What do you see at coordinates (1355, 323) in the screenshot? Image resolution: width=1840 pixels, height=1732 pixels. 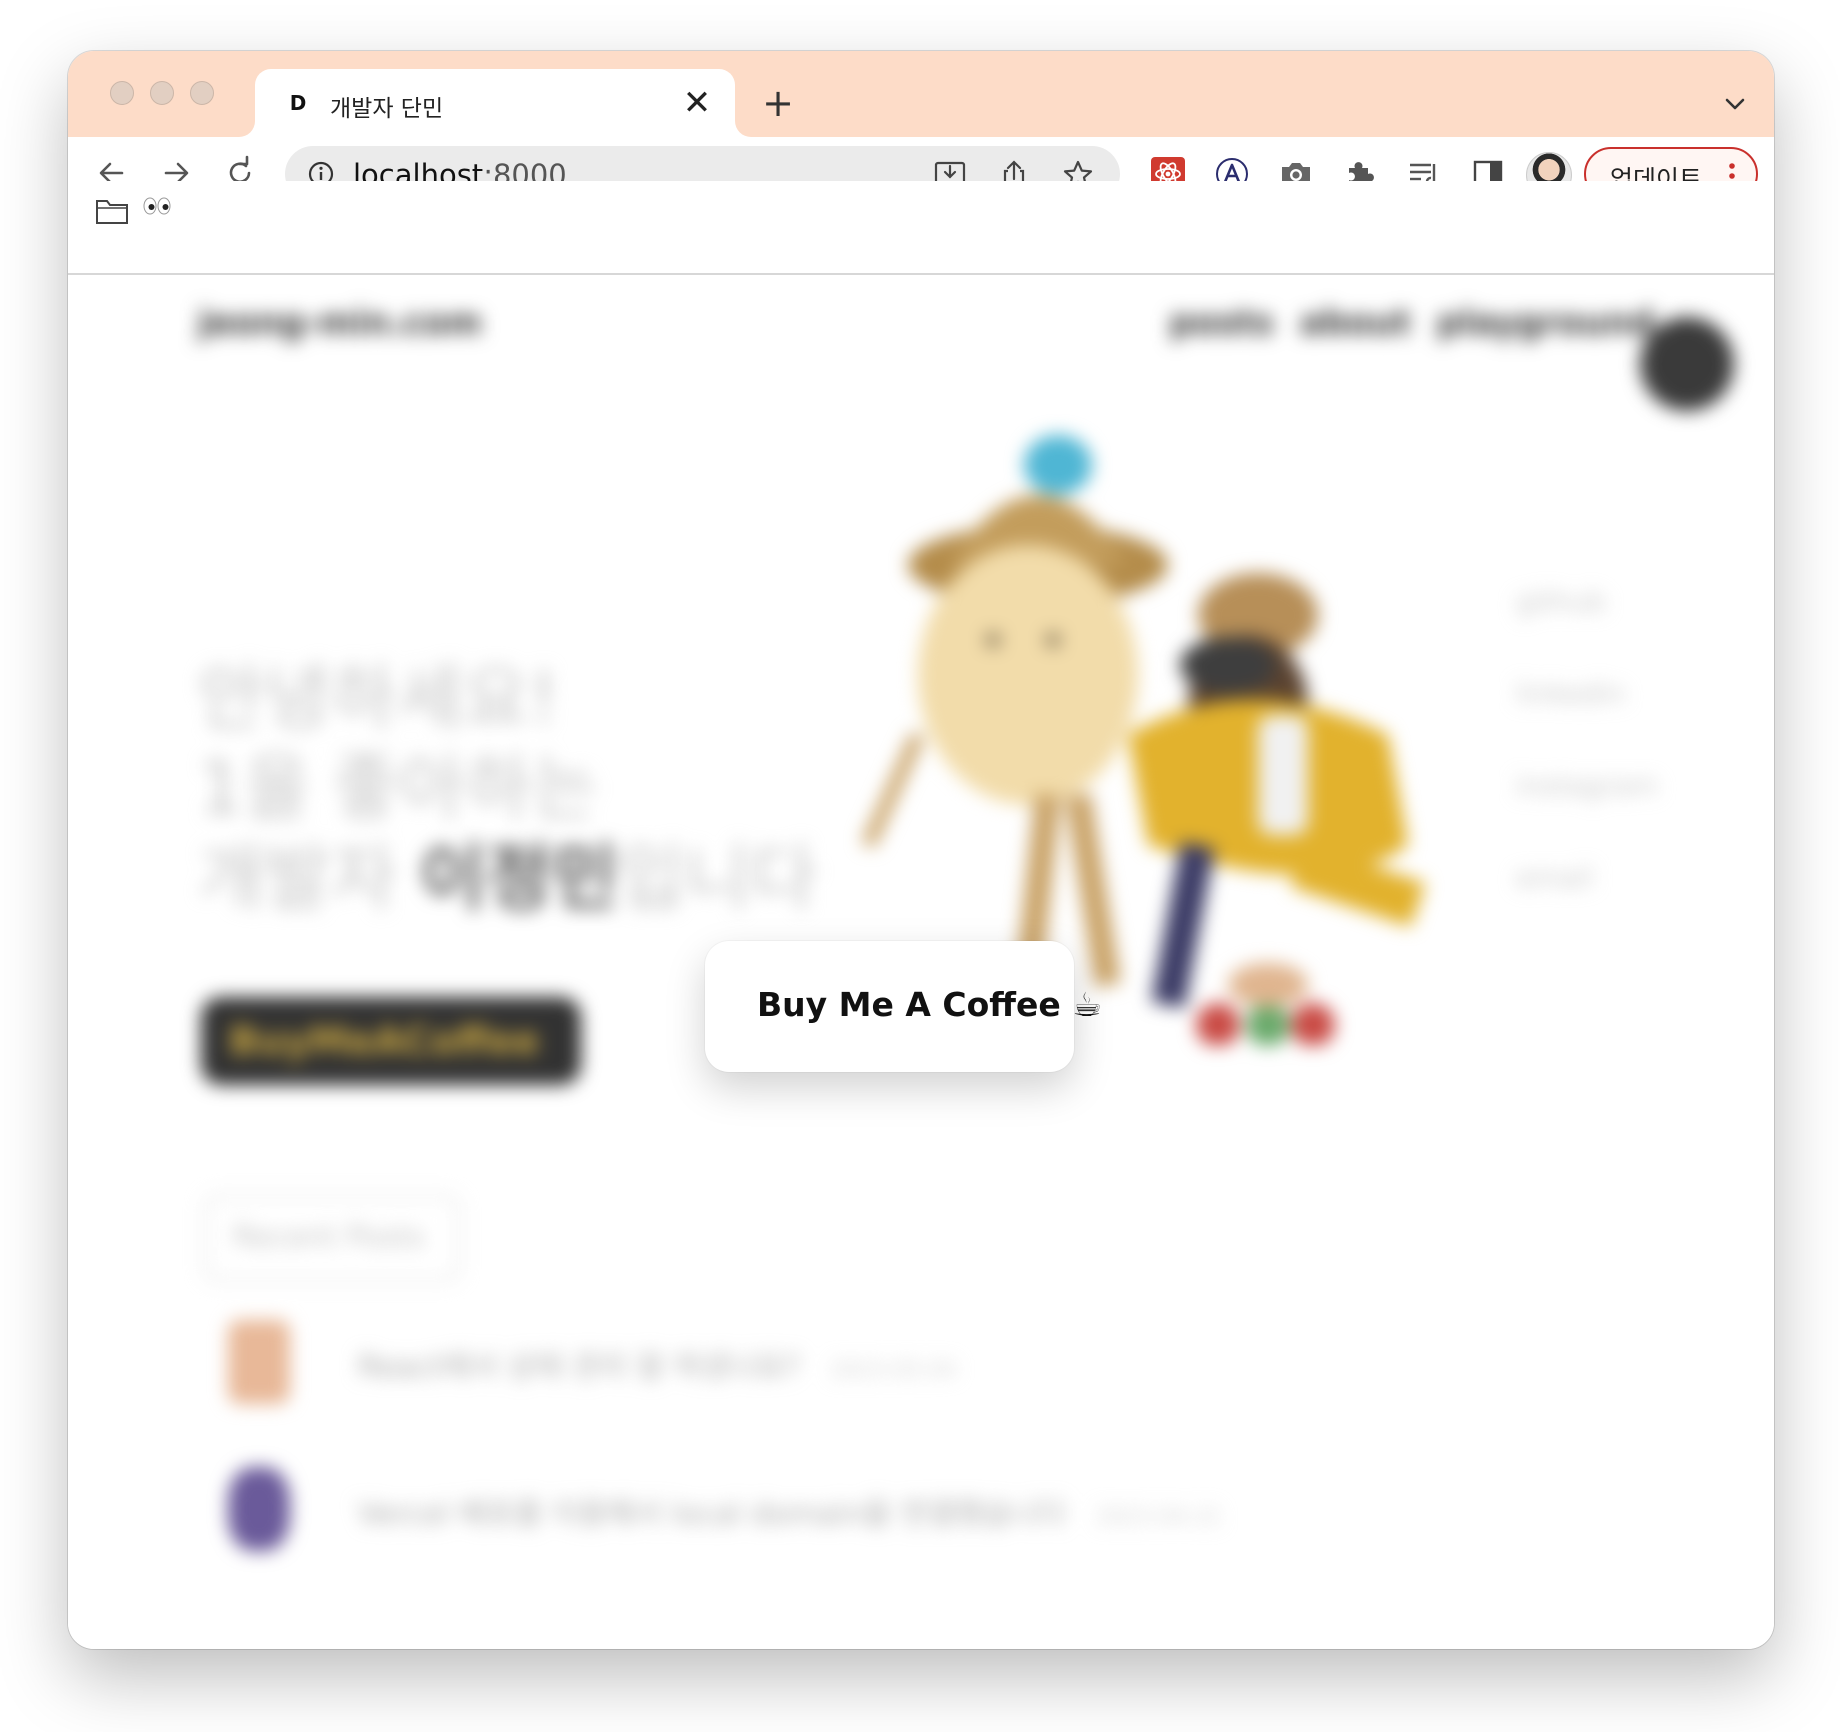 I see `nav-about: about` at bounding box center [1355, 323].